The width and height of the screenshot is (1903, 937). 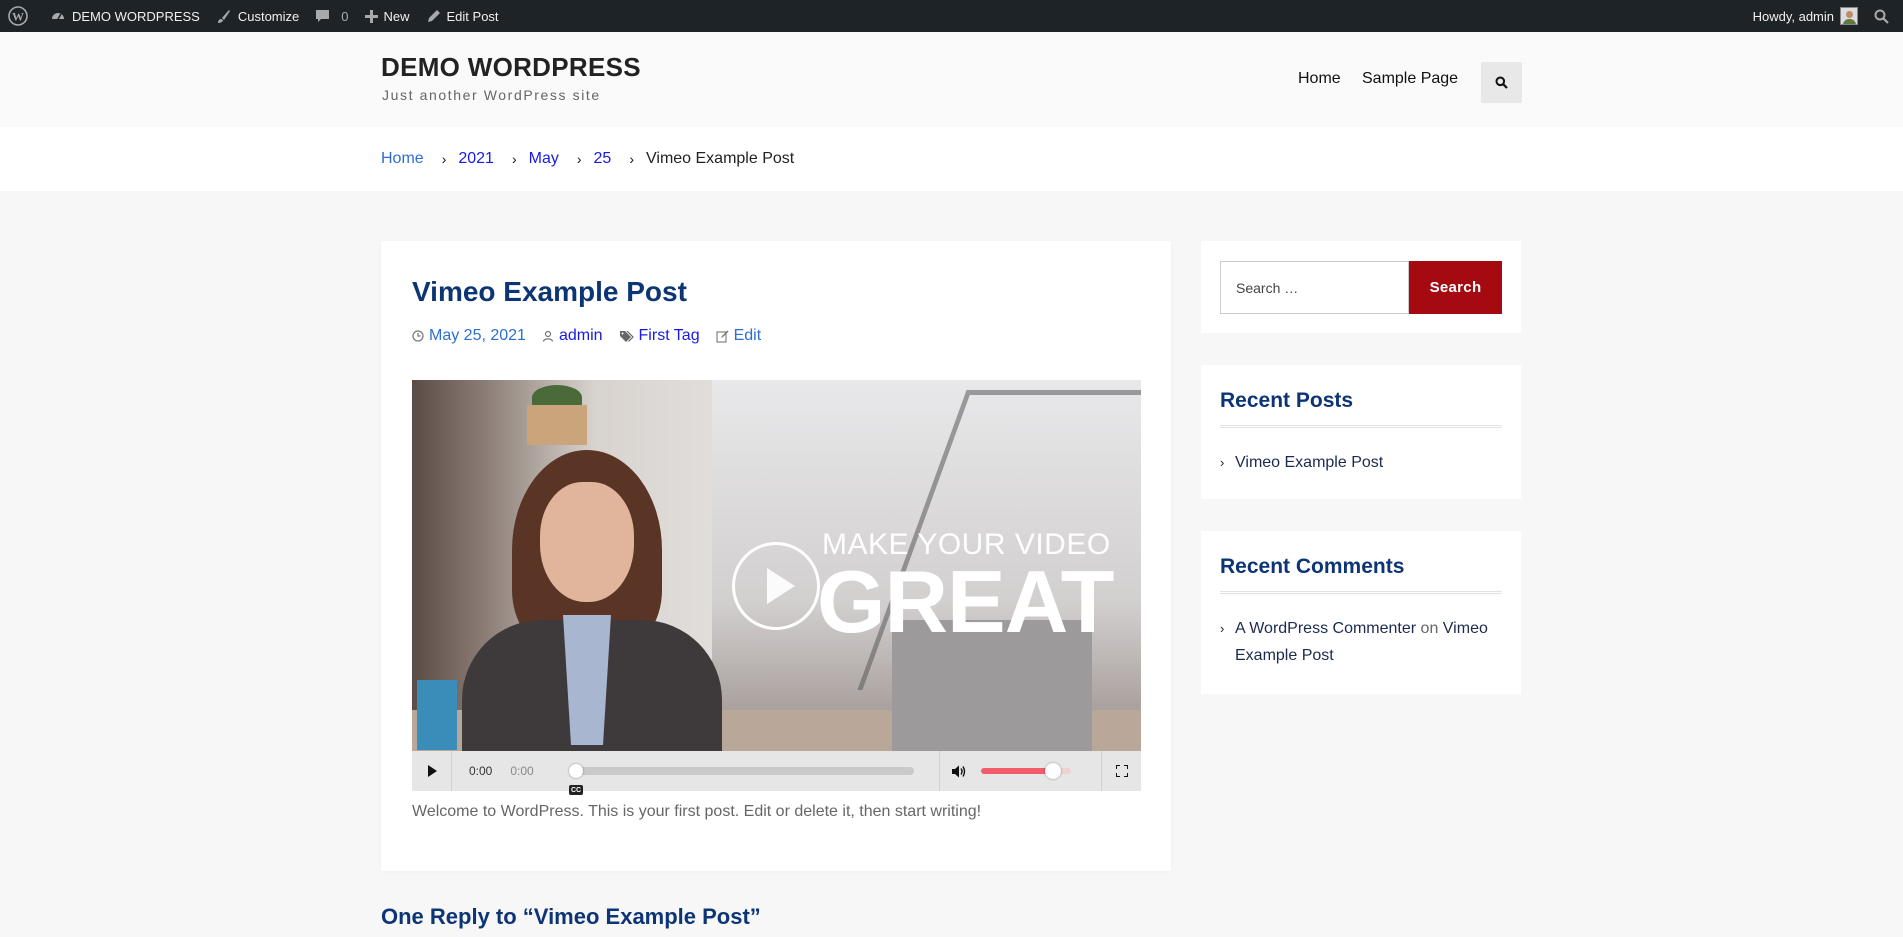 I want to click on post-edit-text: Edit, so click(x=747, y=335).